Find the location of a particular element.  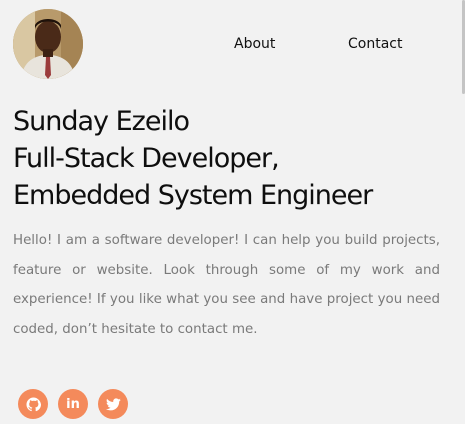

social-links: in is located at coordinates (73, 404).